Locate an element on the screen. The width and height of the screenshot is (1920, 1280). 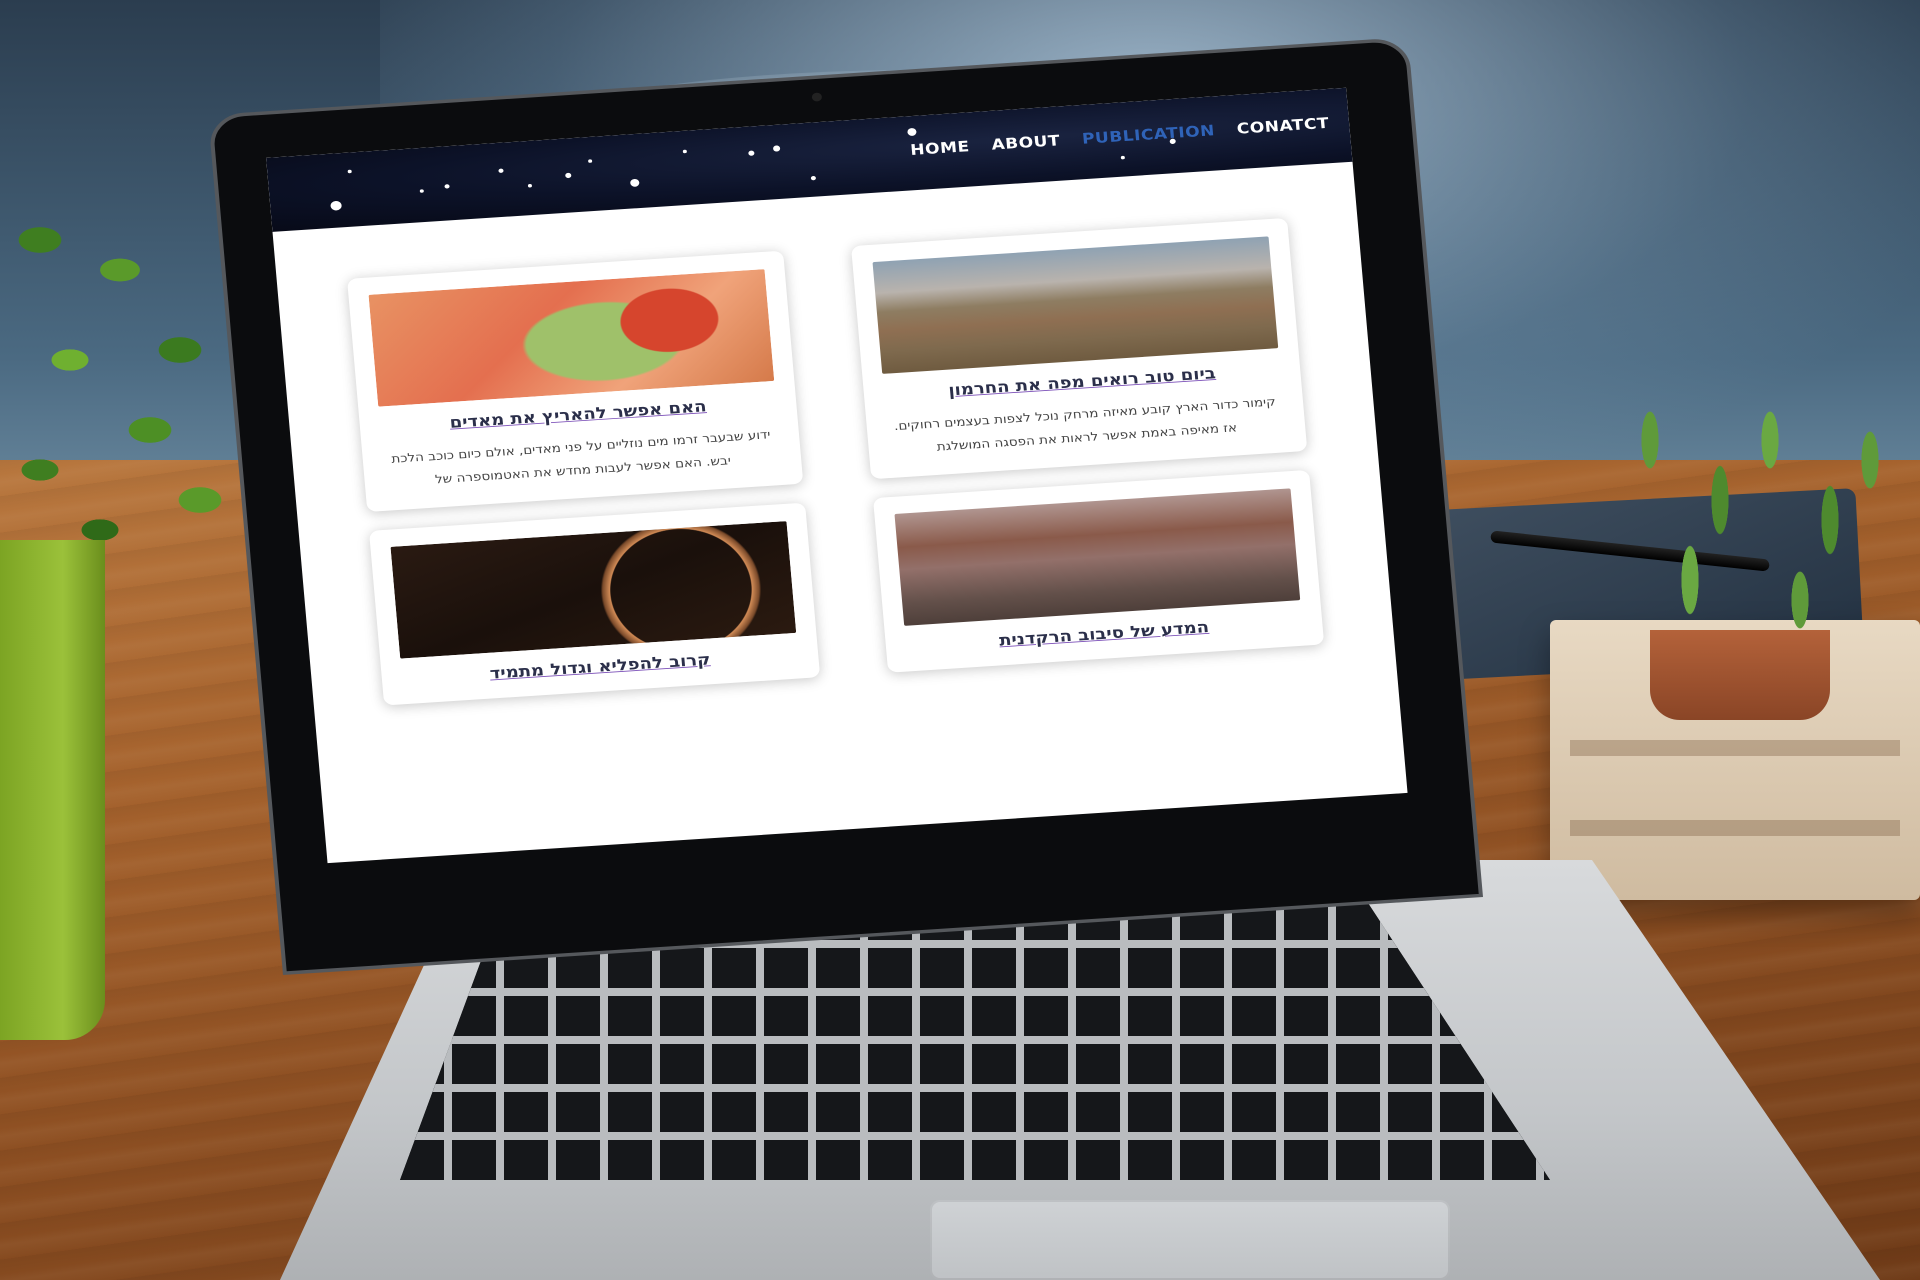
mars-terraform-image is located at coordinates (571, 338).